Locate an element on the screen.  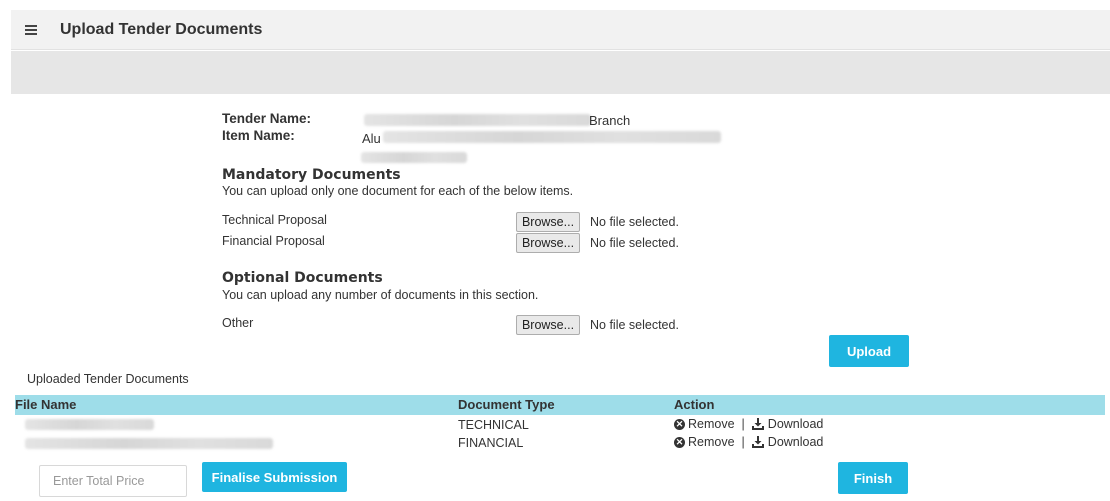
finish-button: Finish is located at coordinates (873, 478).